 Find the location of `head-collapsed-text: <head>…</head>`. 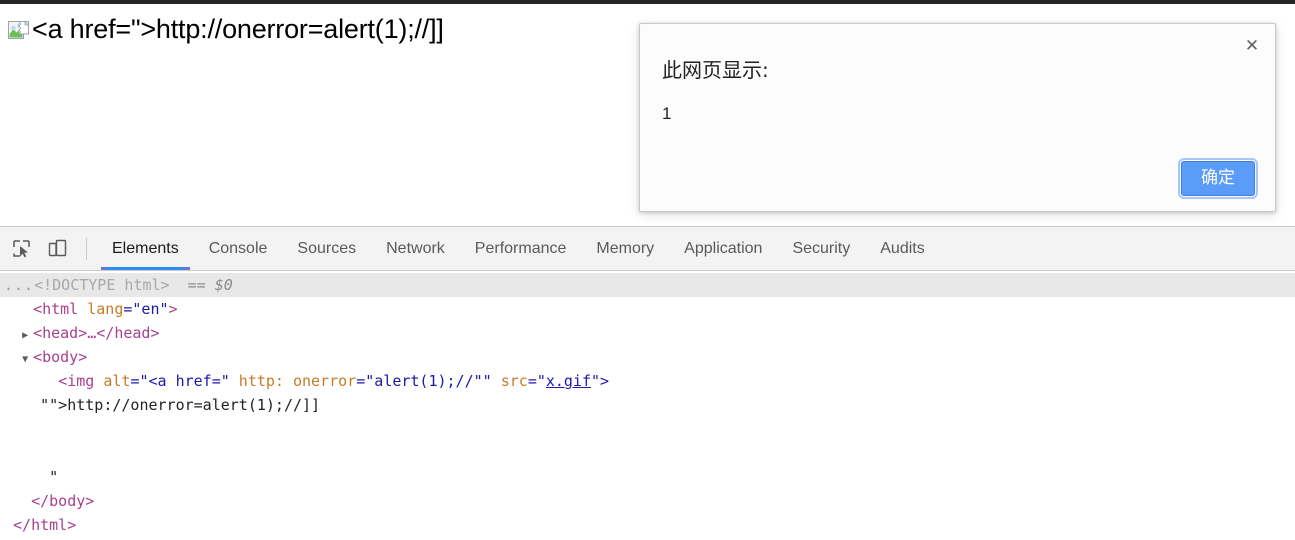

head-collapsed-text: <head>…</head> is located at coordinates (96, 333).